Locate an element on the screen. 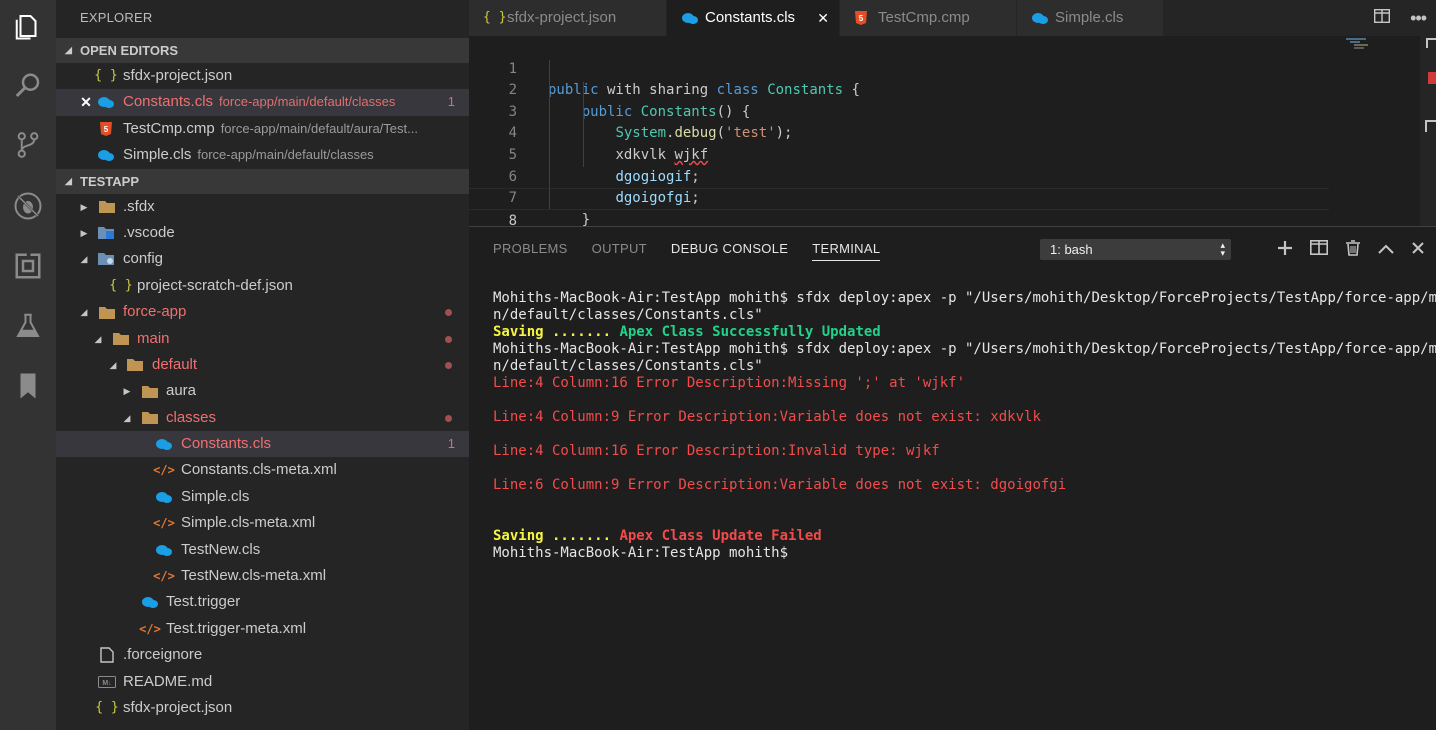 Image resolution: width=1436 pixels, height=730 pixels. panel-actions is located at coordinates (1351, 250).